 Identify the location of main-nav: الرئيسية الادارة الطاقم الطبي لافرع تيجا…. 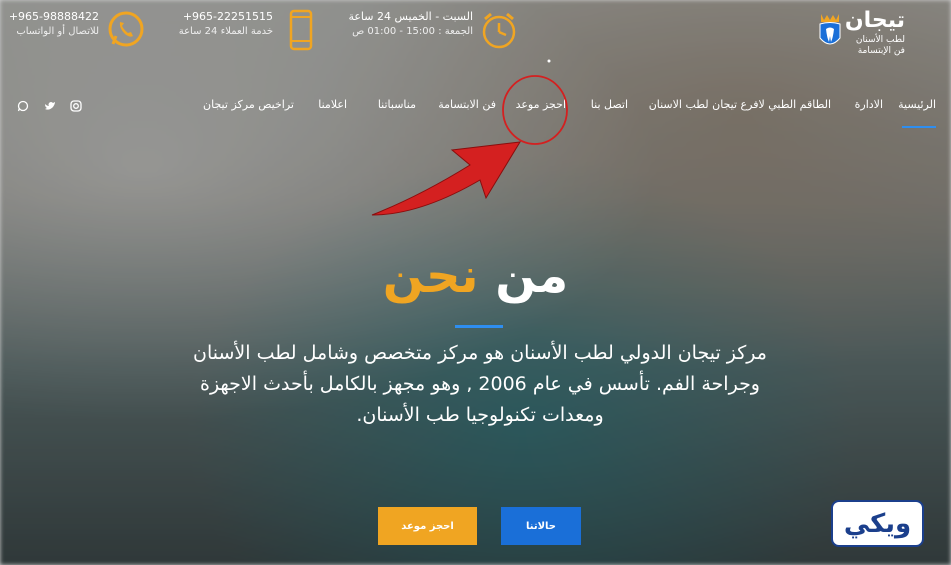
(475, 113).